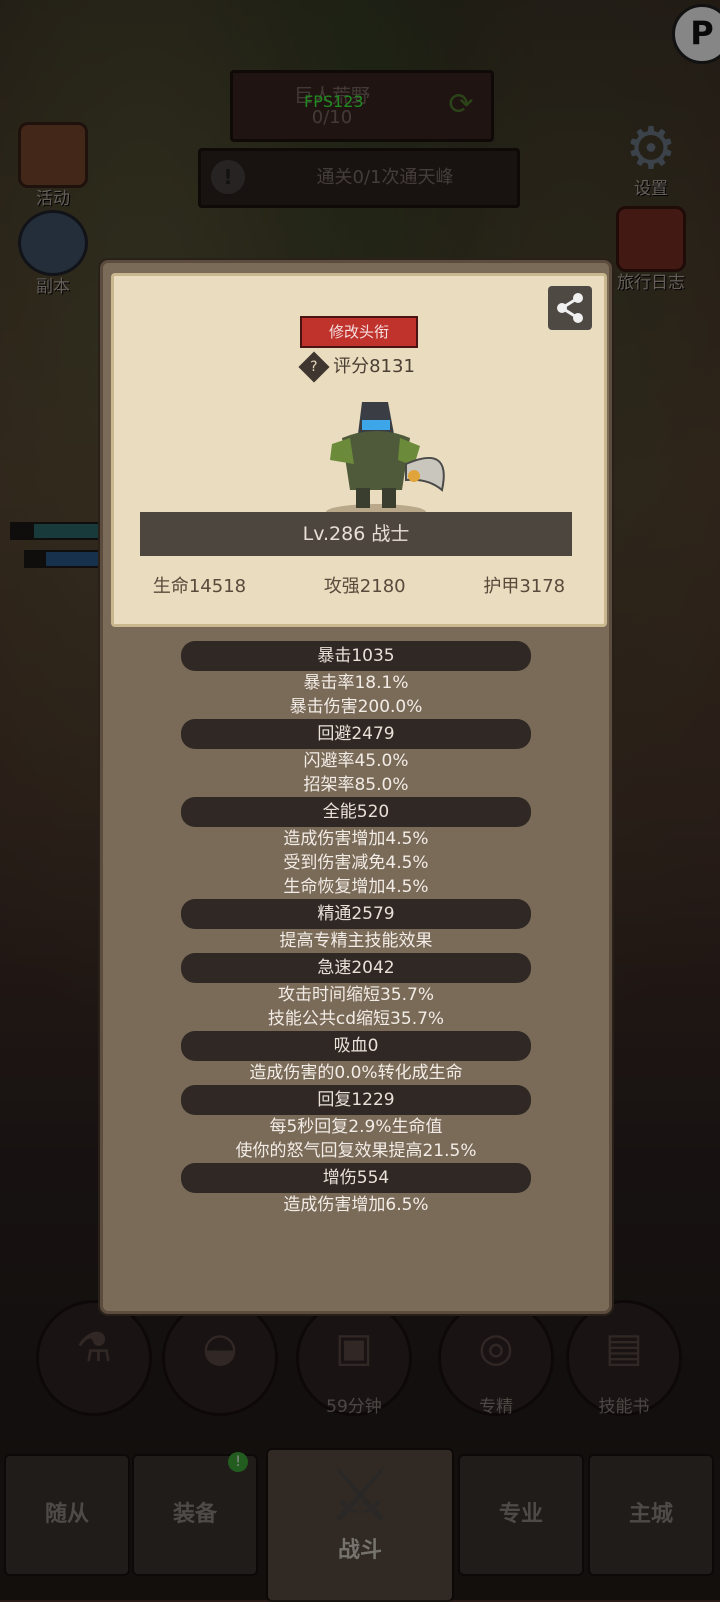  Describe the element at coordinates (356, 1046) in the screenshot. I see `attribute-header: 吸血0` at that location.